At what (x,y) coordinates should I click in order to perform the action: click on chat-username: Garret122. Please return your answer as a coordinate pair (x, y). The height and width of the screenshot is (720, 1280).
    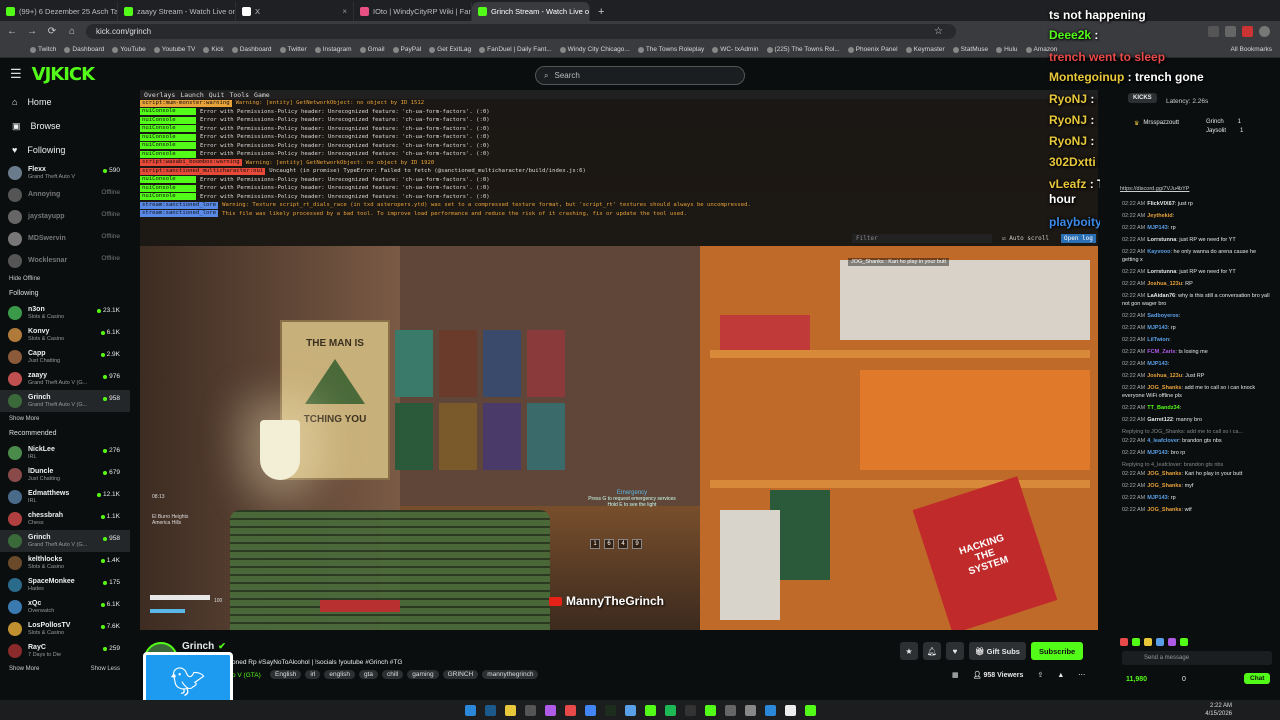
    Looking at the image, I should click on (1160, 420).